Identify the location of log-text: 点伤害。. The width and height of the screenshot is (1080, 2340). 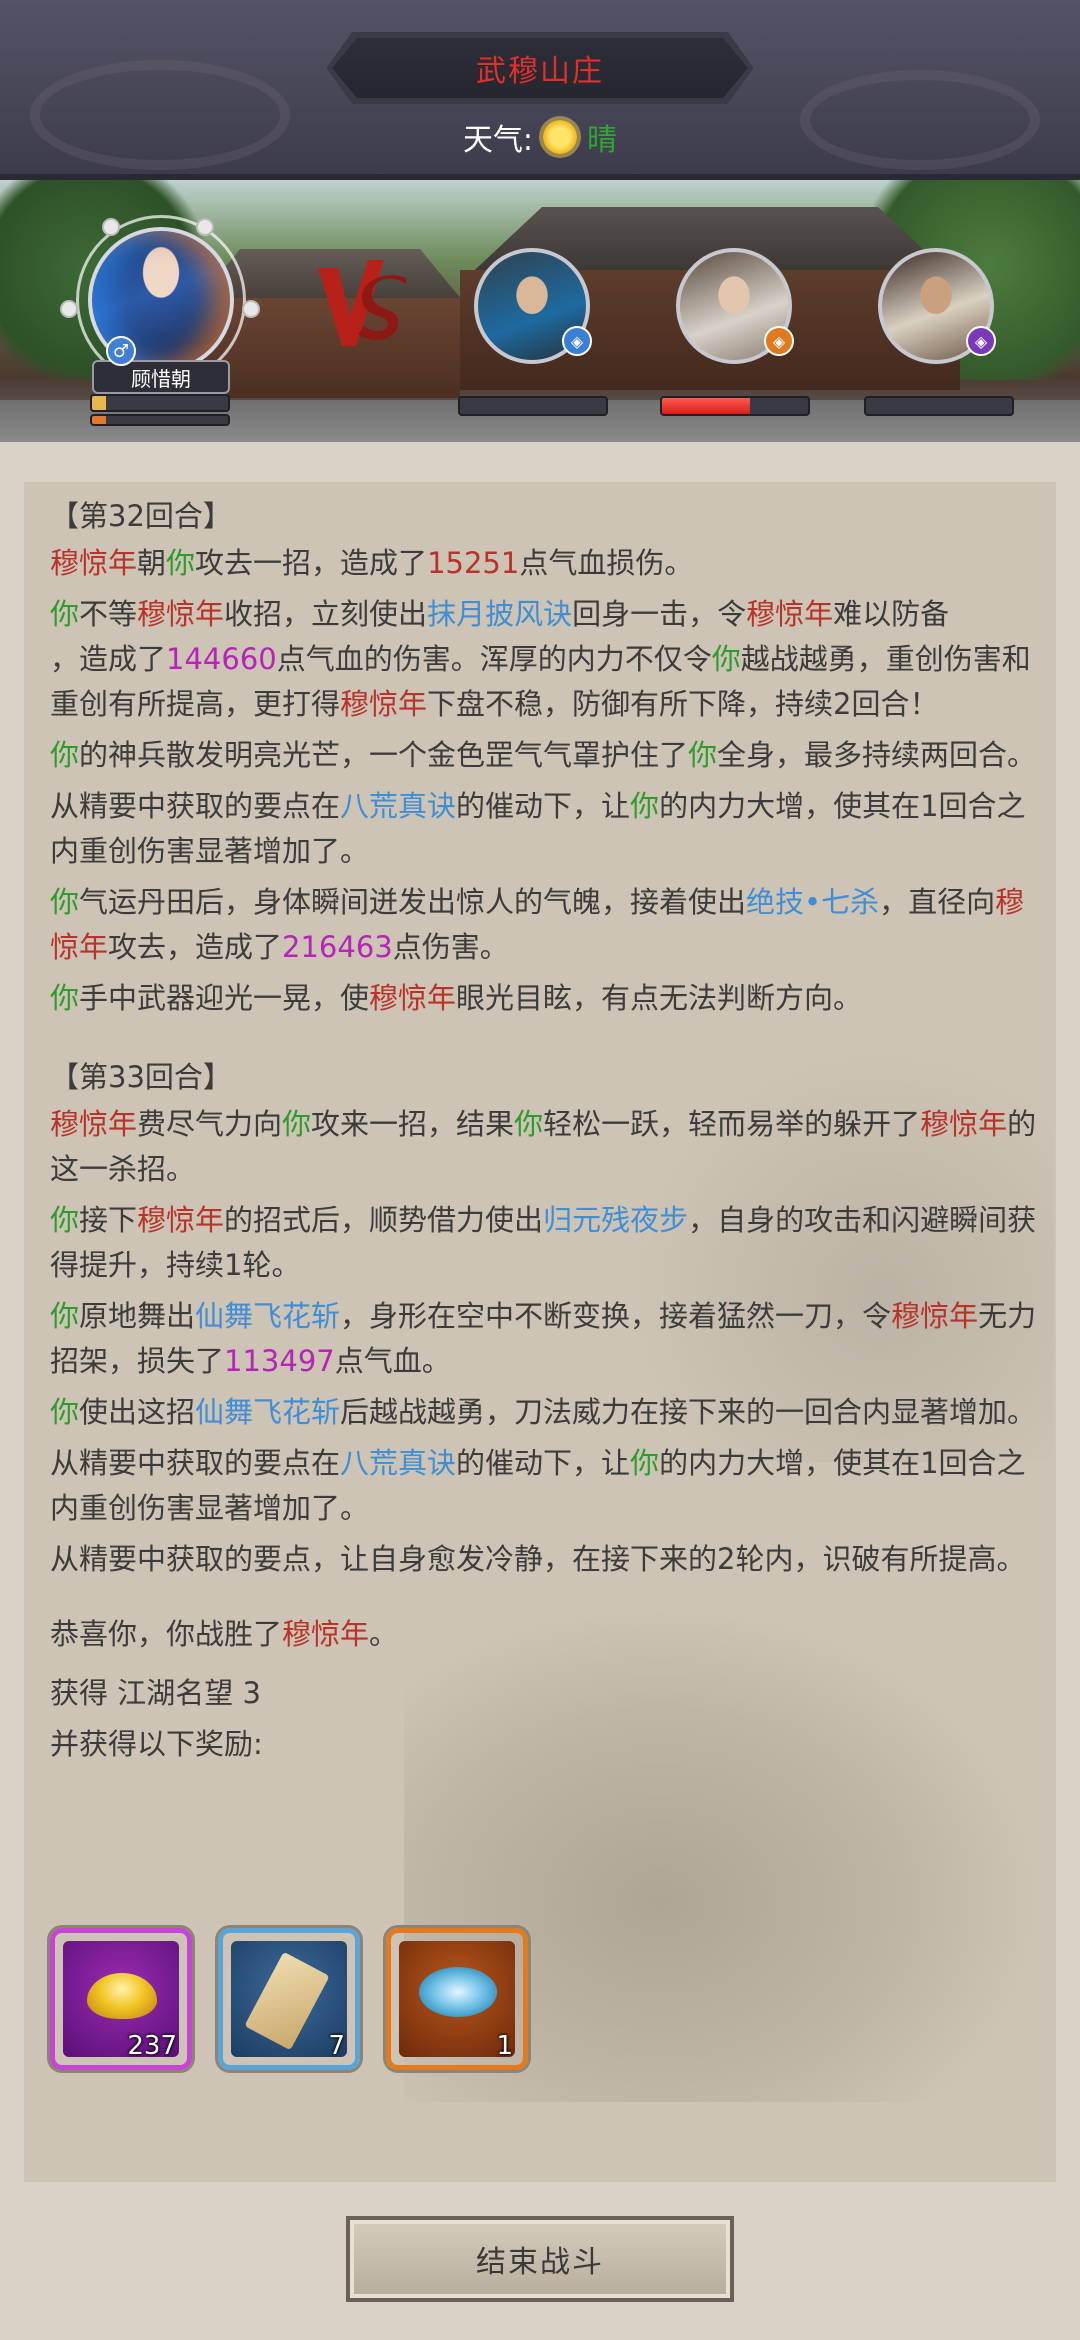
(450, 947).